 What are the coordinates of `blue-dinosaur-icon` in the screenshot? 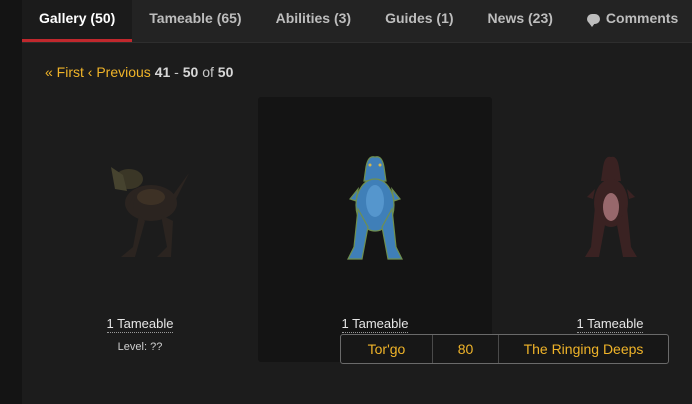 It's located at (375, 208).